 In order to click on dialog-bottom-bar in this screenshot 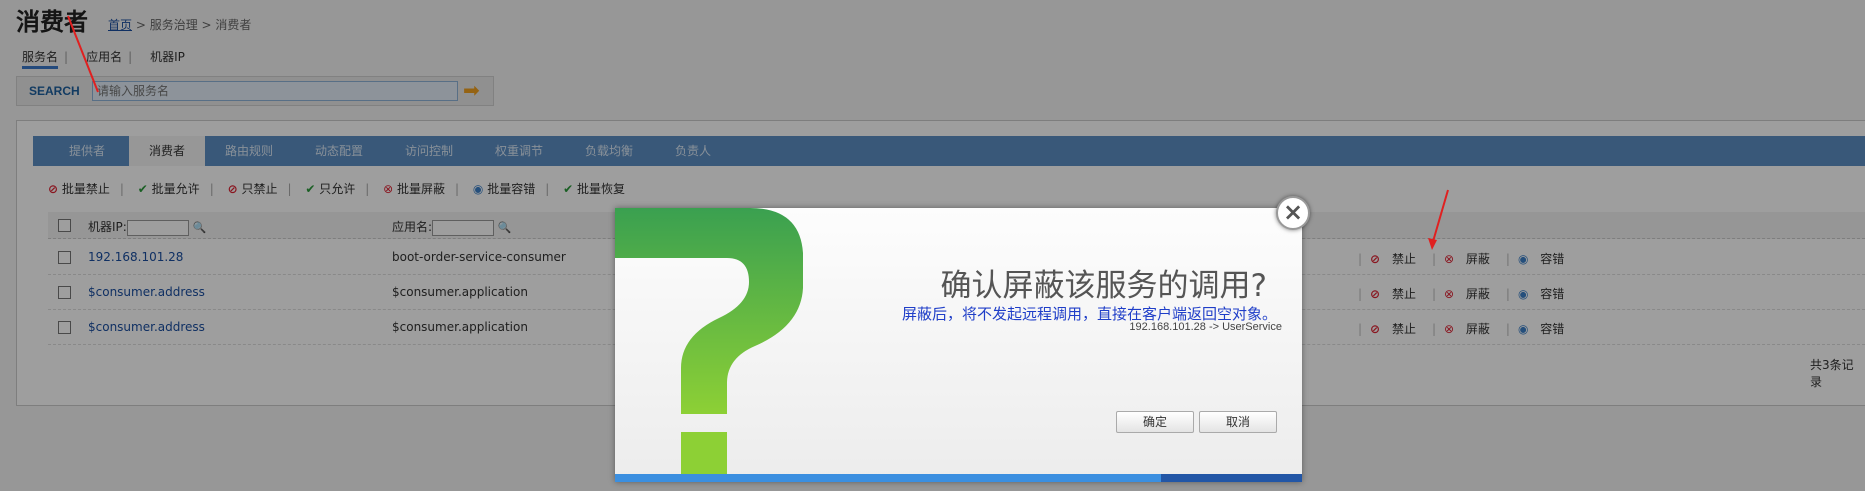, I will do `click(958, 478)`.